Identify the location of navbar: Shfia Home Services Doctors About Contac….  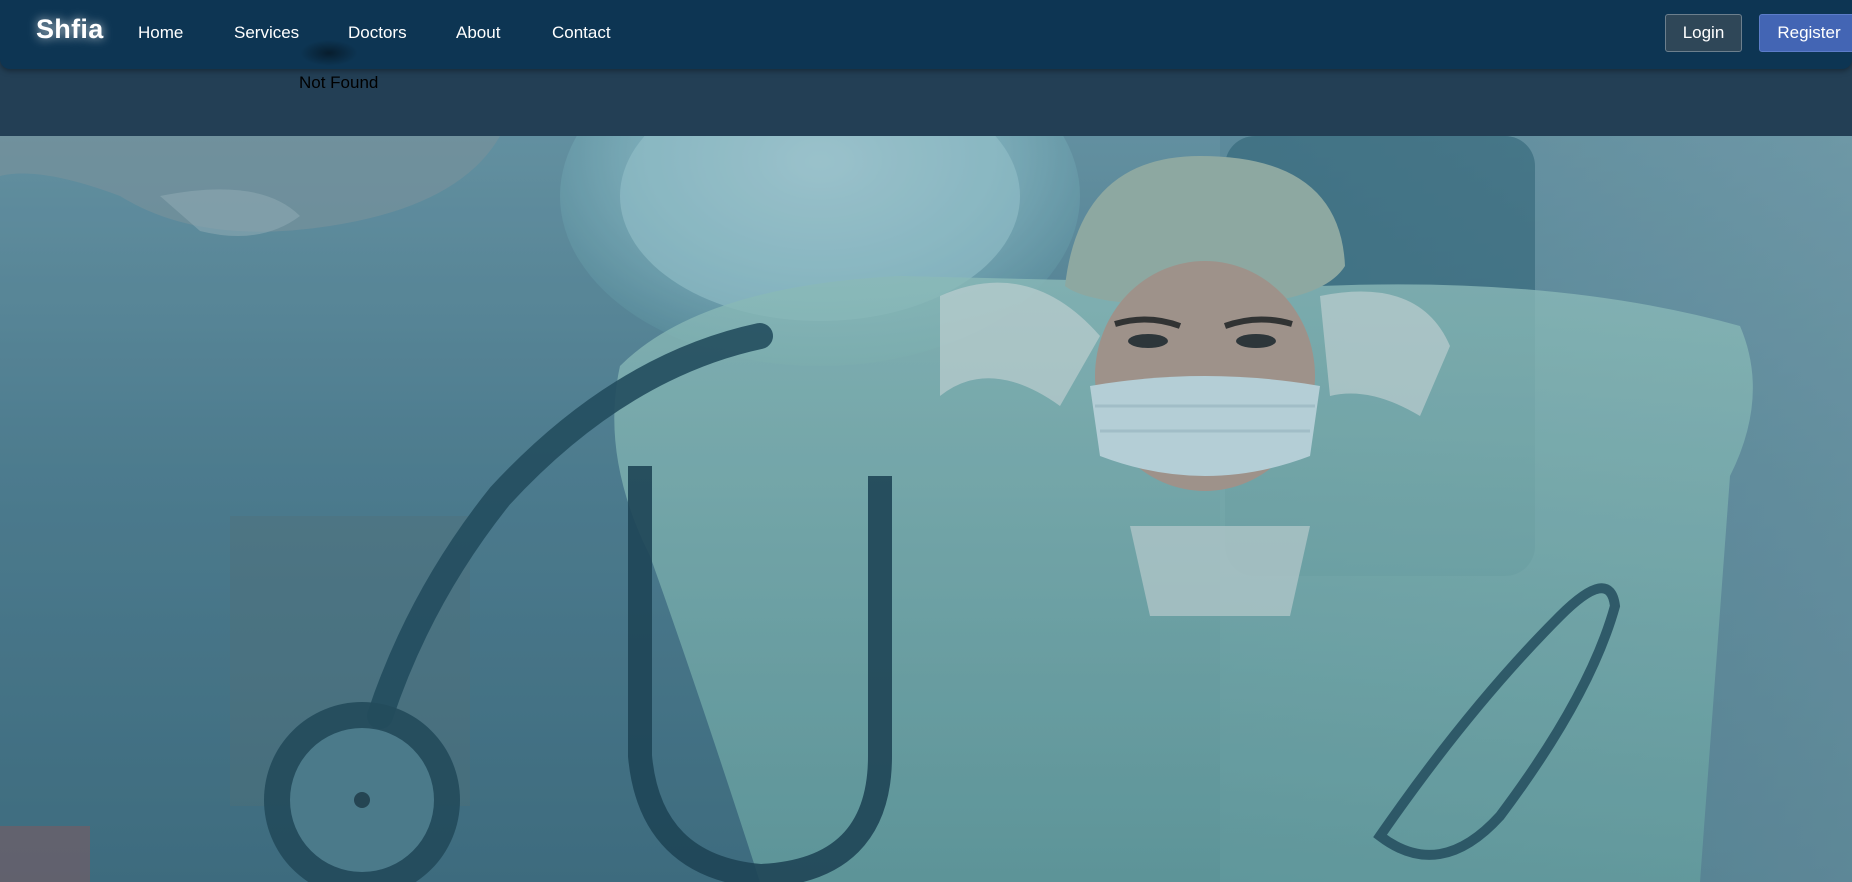
(926, 34).